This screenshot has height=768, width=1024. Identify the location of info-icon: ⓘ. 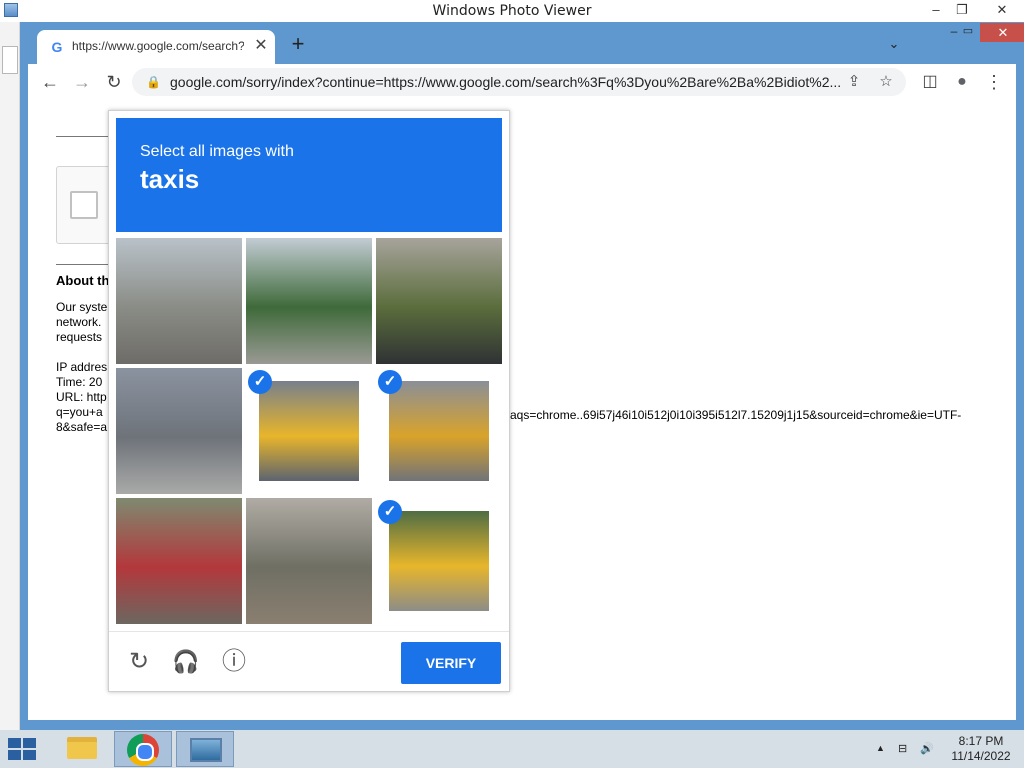
(234, 662).